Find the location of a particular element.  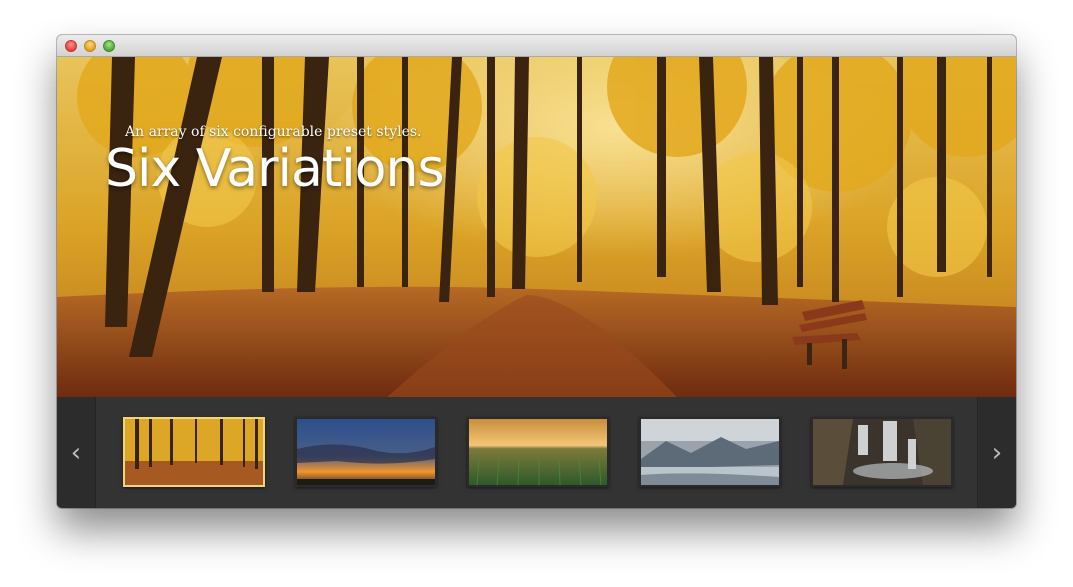

thumbnail-sunset is located at coordinates (366, 452).